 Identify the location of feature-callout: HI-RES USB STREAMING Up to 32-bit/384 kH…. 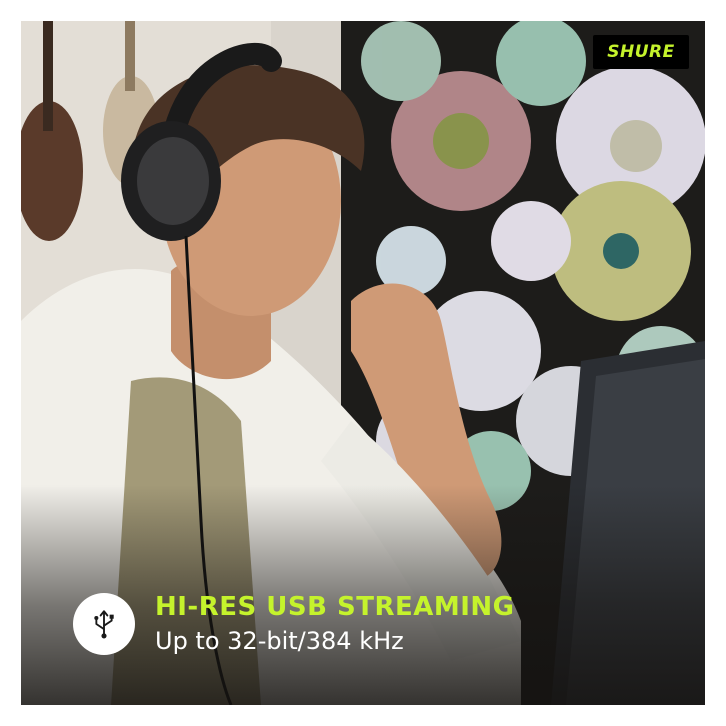
(294, 624).